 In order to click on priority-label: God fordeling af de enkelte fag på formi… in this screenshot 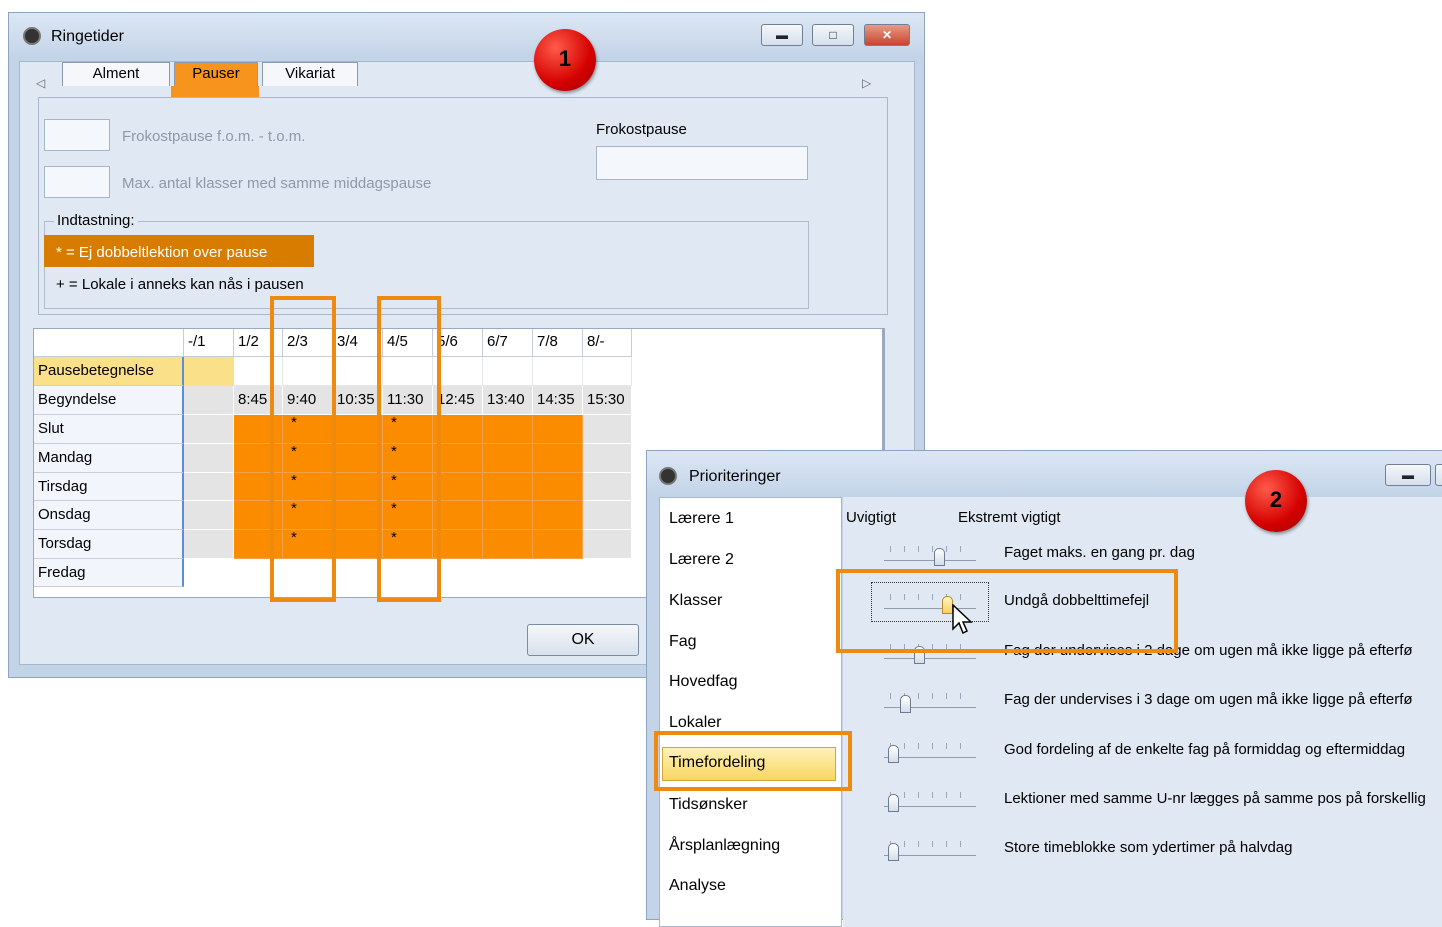, I will do `click(1205, 749)`.